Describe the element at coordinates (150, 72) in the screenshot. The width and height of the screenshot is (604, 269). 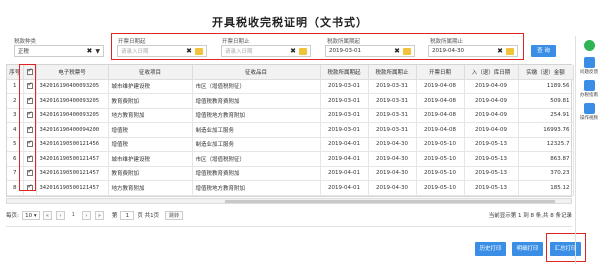
I see `column-header: 征收项目` at that location.